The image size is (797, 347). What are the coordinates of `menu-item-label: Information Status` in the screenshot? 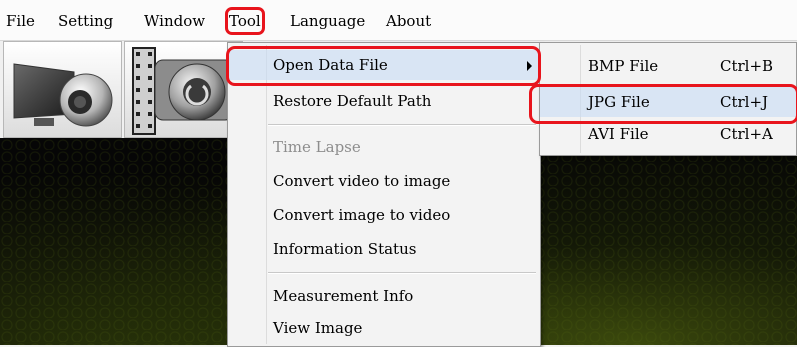 It's located at (345, 249).